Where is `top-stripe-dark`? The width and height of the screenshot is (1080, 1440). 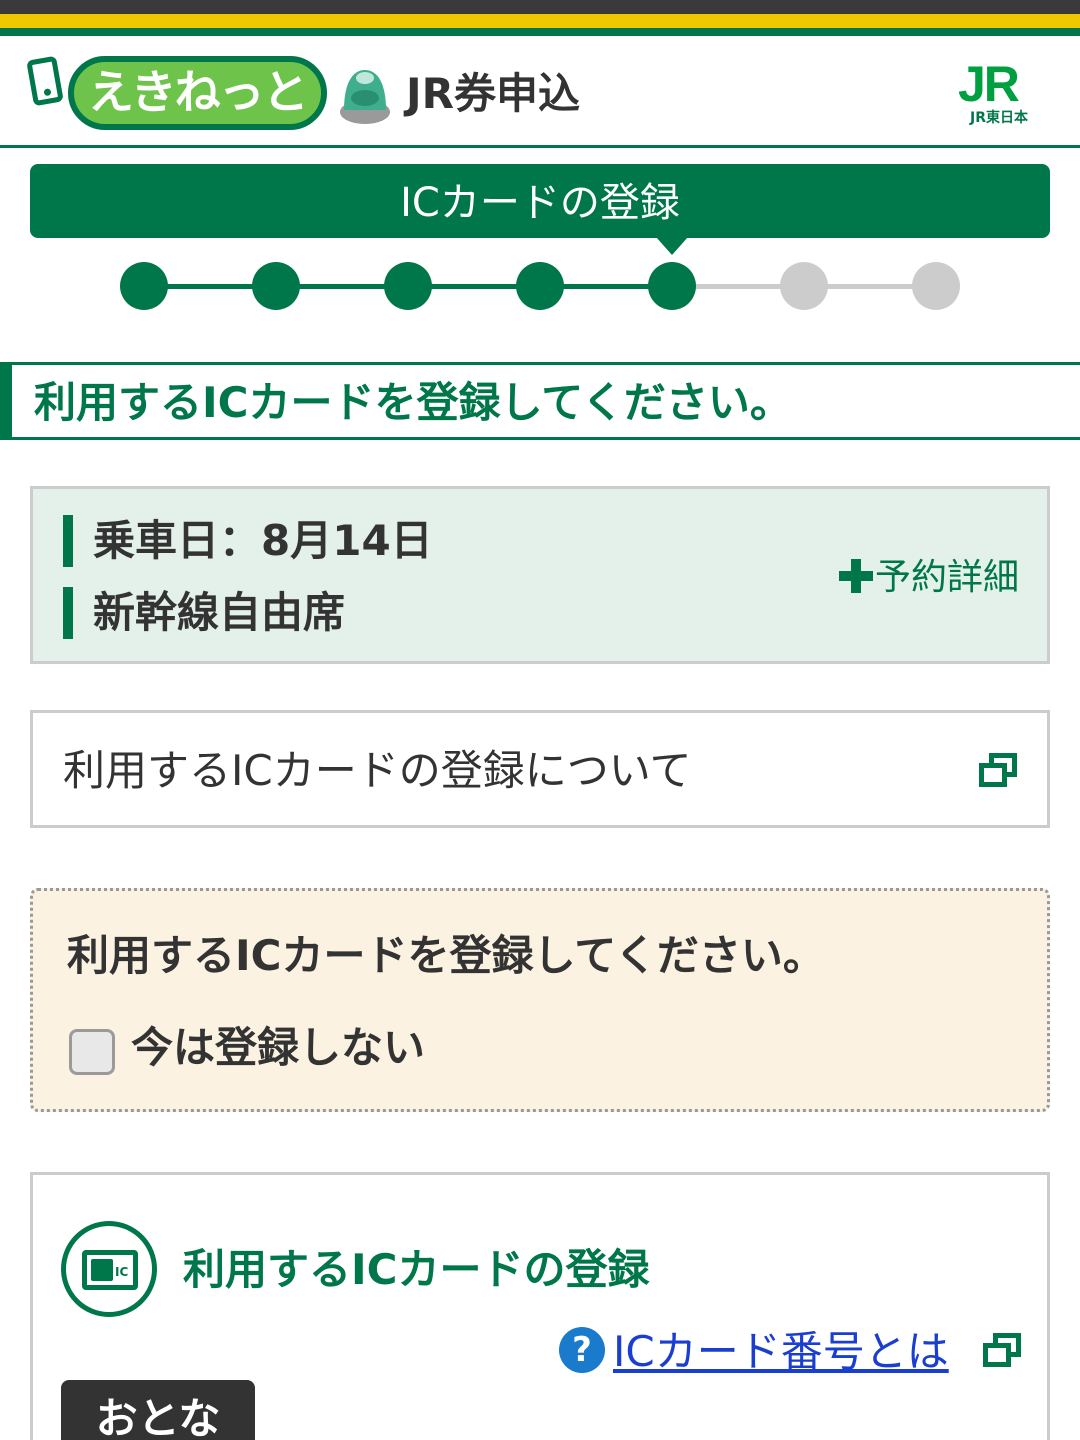 top-stripe-dark is located at coordinates (540, 7).